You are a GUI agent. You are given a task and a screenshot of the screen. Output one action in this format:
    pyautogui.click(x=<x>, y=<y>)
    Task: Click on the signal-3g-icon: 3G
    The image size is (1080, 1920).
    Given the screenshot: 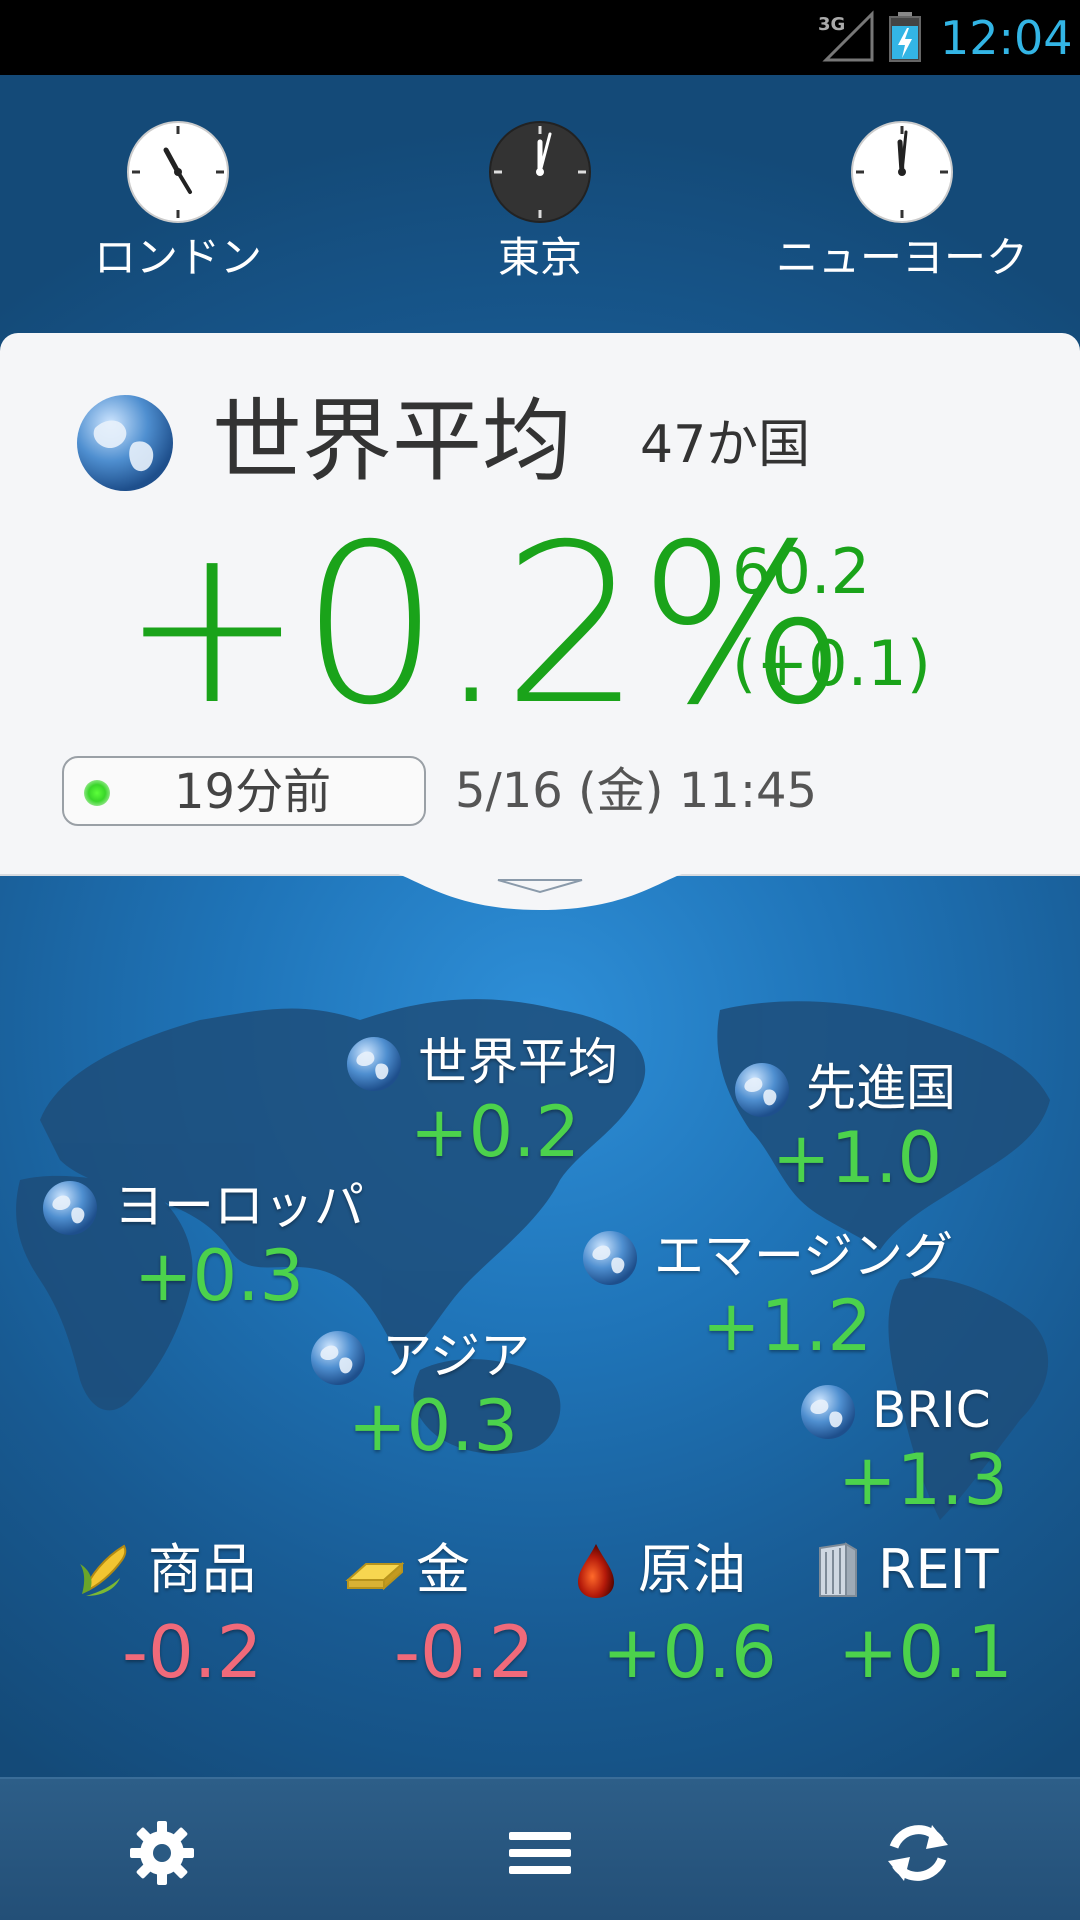 What is the action you would take?
    pyautogui.click(x=846, y=36)
    